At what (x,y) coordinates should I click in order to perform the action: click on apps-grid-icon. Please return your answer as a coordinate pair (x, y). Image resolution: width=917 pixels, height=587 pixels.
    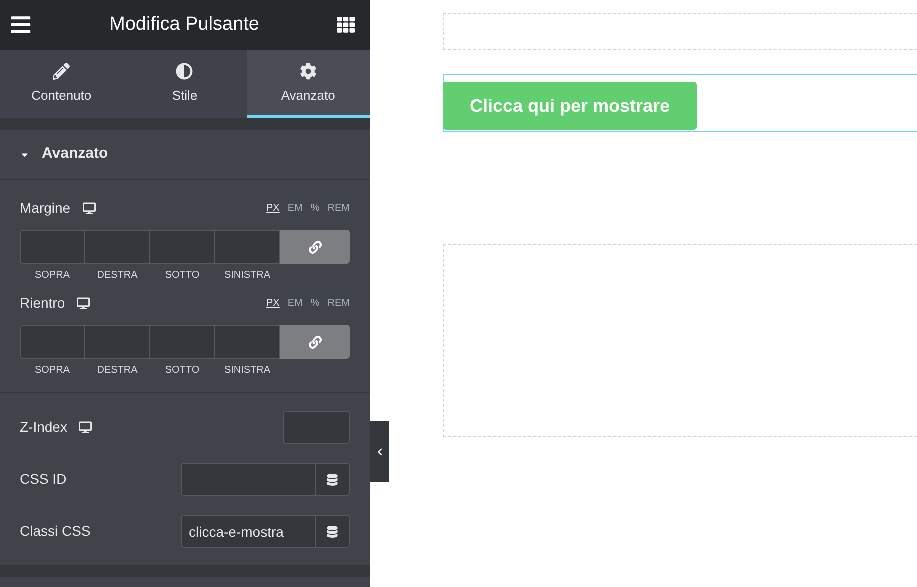
    Looking at the image, I should click on (346, 25).